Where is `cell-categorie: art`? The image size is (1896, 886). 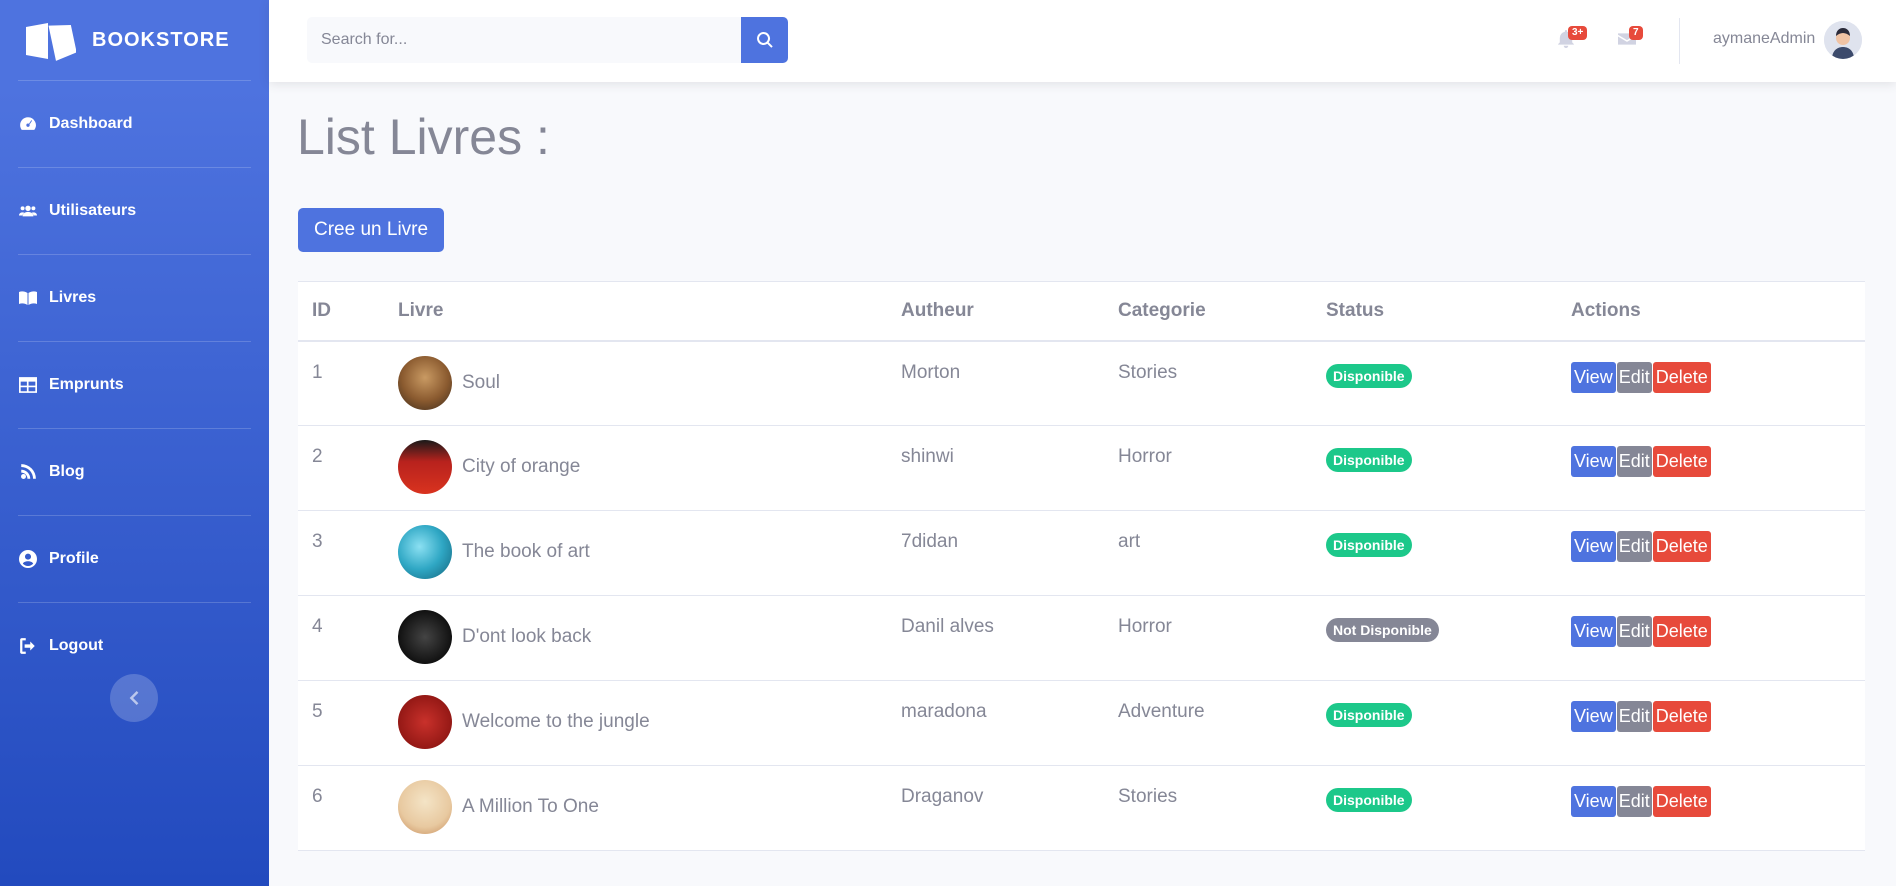 cell-categorie: art is located at coordinates (1208, 553).